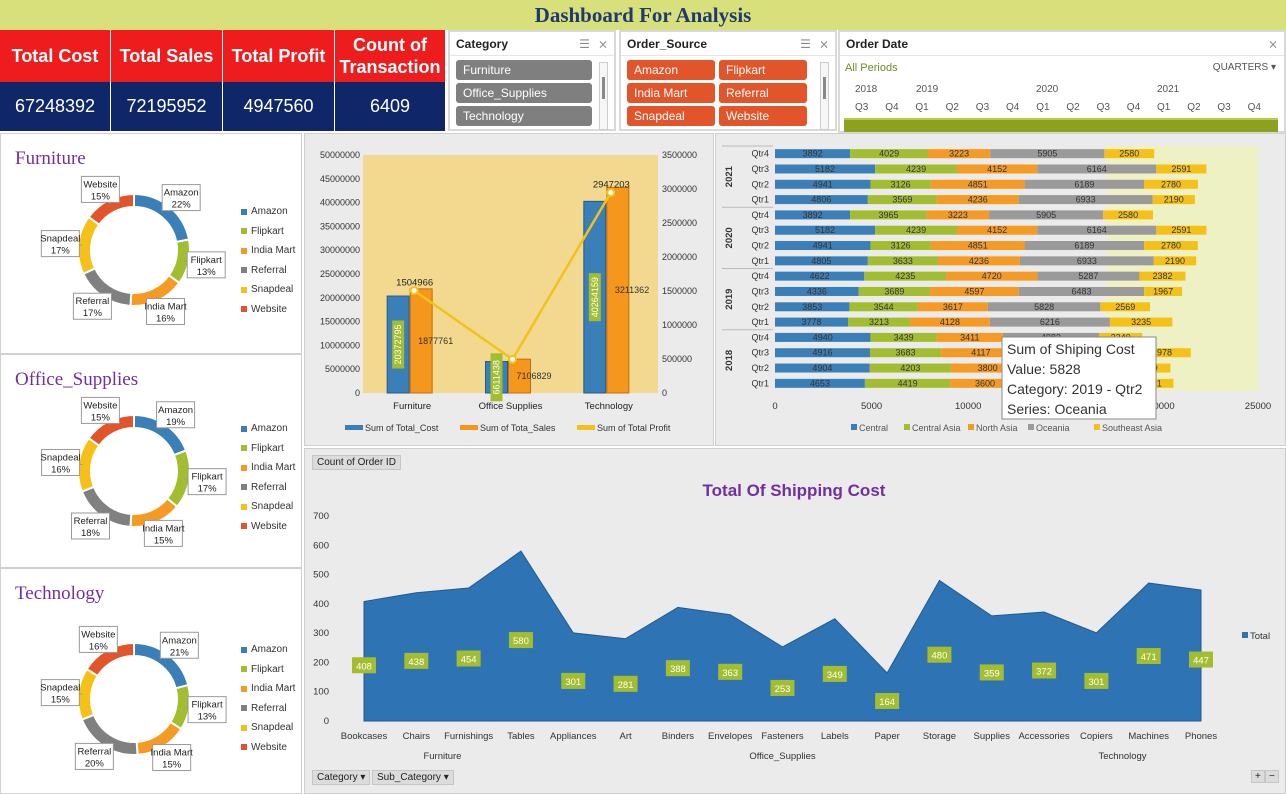 This screenshot has height=794, width=1286. Describe the element at coordinates (321, 604) in the screenshot. I see `y-tick-label: 400` at that location.